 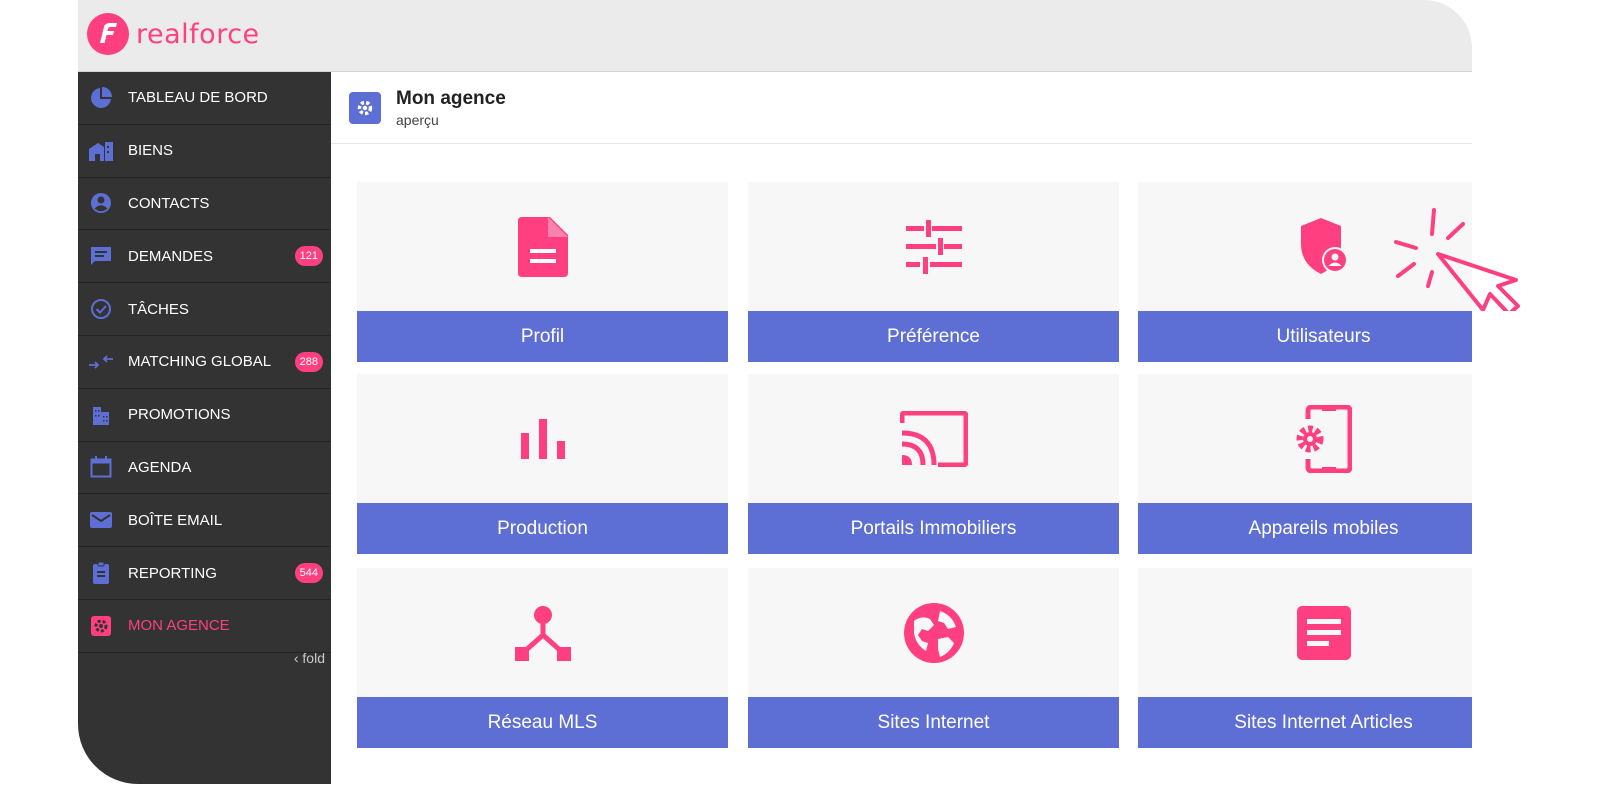 What do you see at coordinates (308, 361) in the screenshot?
I see `count-badge: 288` at bounding box center [308, 361].